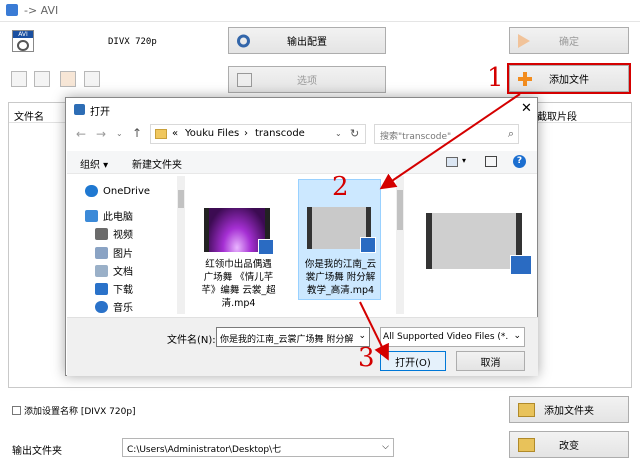 The width and height of the screenshot is (640, 467). What do you see at coordinates (340, 187) in the screenshot?
I see `step-2-label: 2` at bounding box center [340, 187].